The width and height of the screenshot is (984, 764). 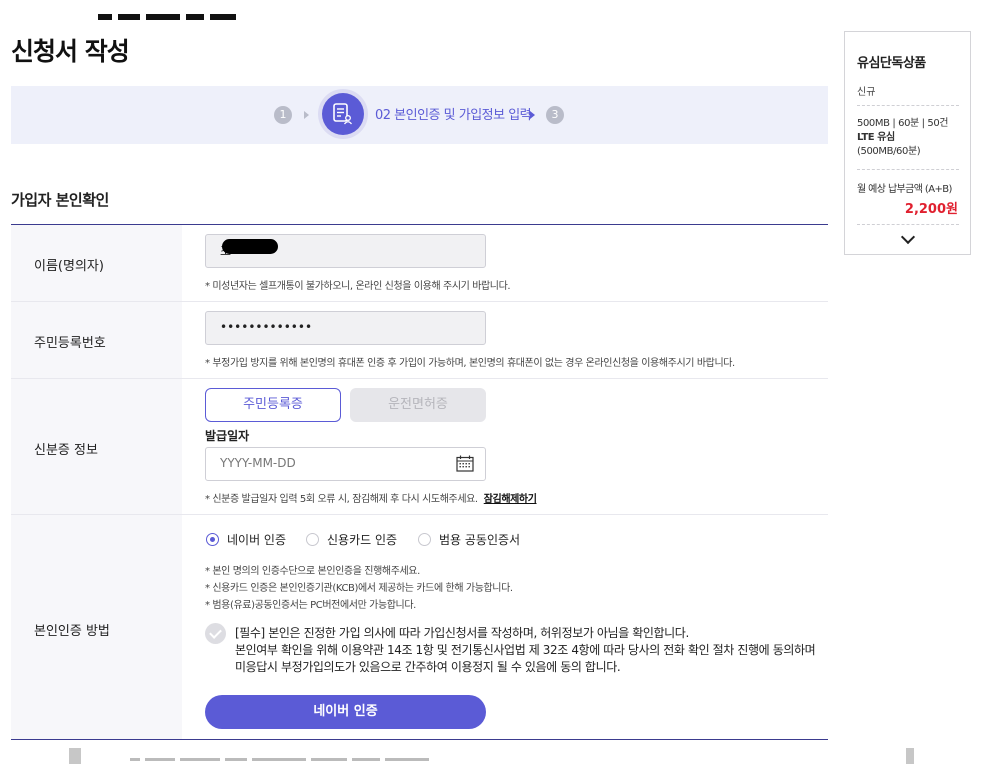 I want to click on radio-label: 범용 공동인증서, so click(x=480, y=540).